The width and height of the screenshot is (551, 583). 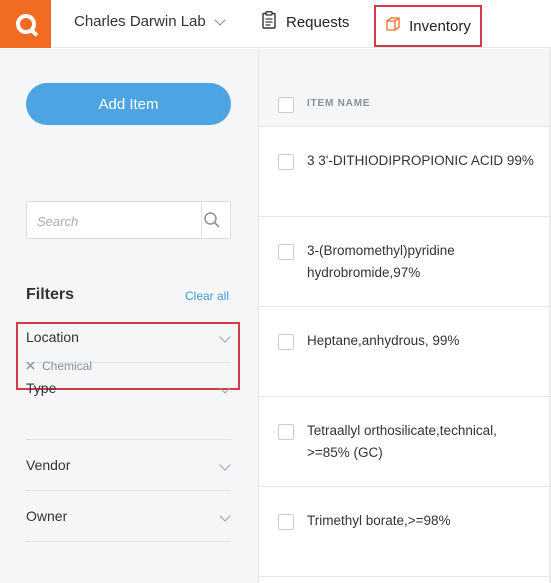 I want to click on filter-type: Type, so click(x=128, y=388).